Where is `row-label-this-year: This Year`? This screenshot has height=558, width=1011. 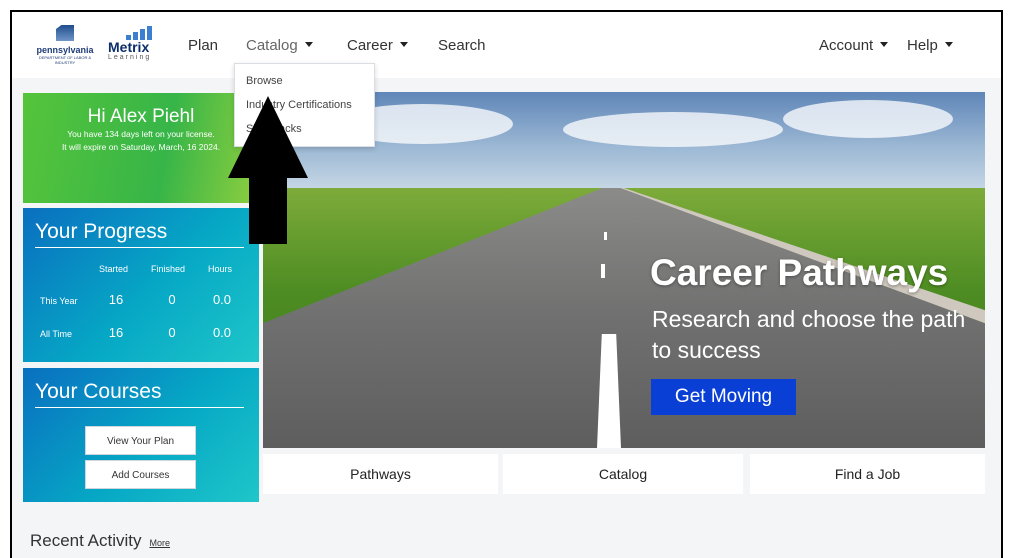
row-label-this-year: This Year is located at coordinates (59, 301).